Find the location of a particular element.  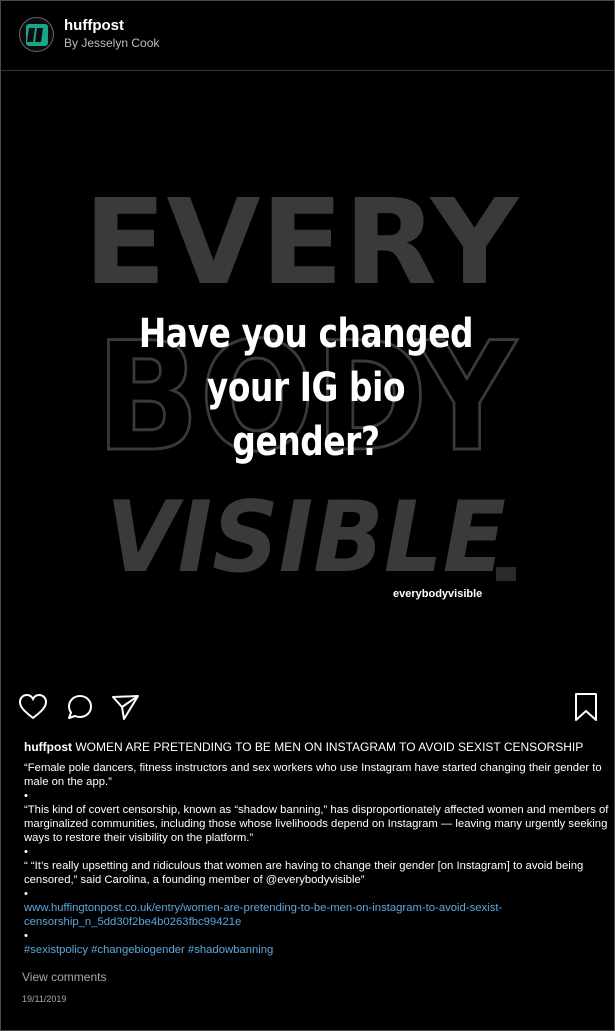

bg-word-visible: VISIBLE is located at coordinates (306, 538).